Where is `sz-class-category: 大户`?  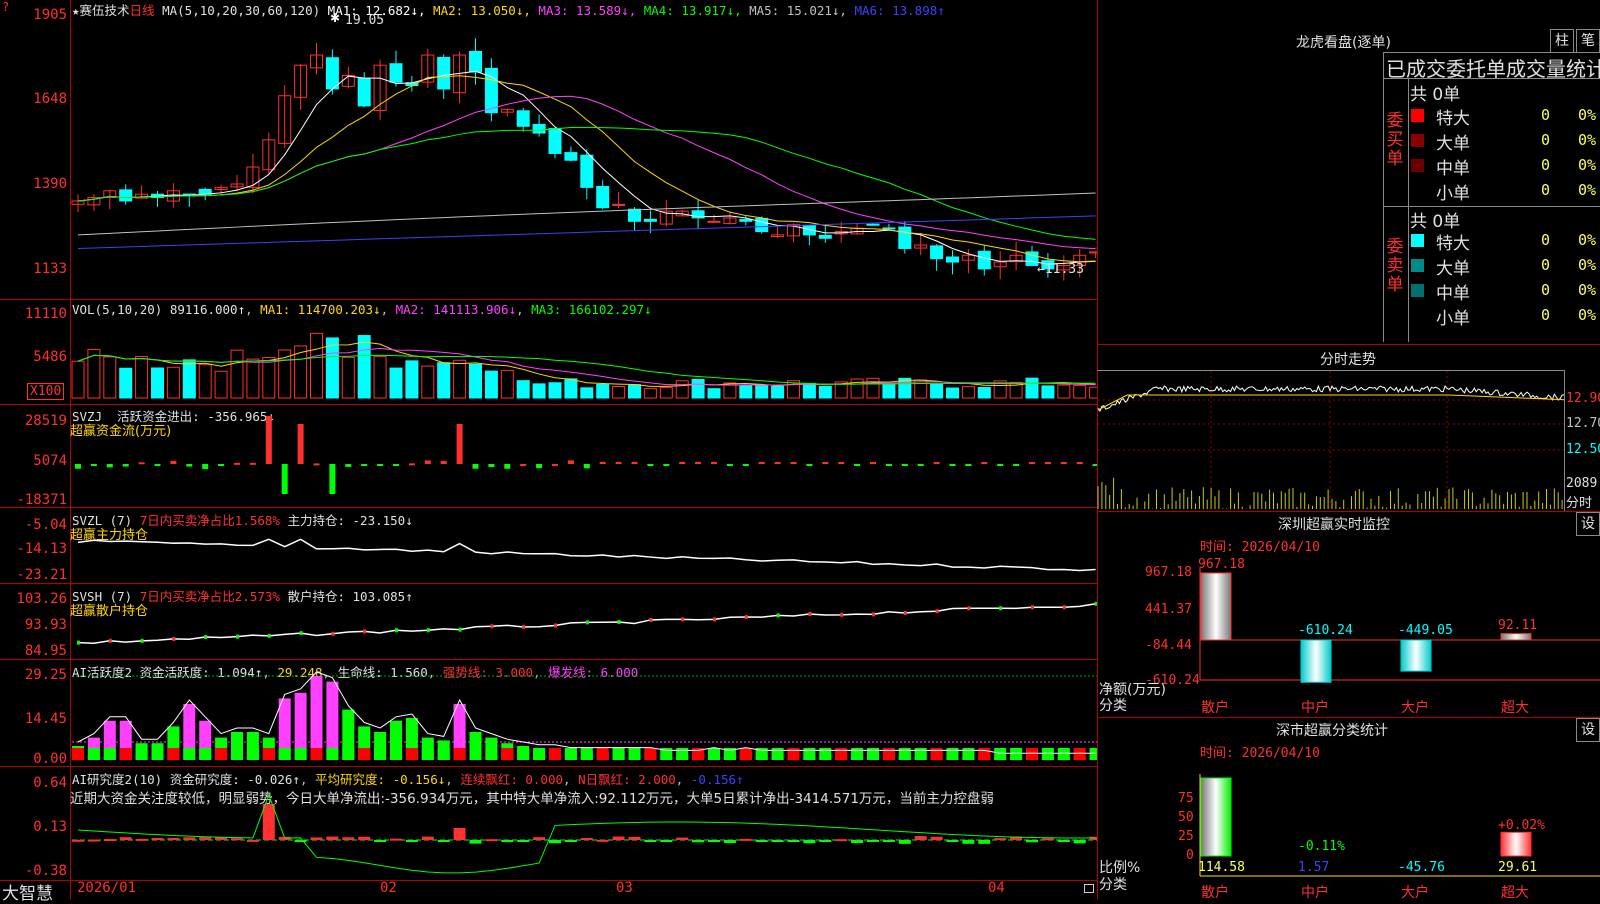 sz-class-category: 大户 is located at coordinates (1415, 893).